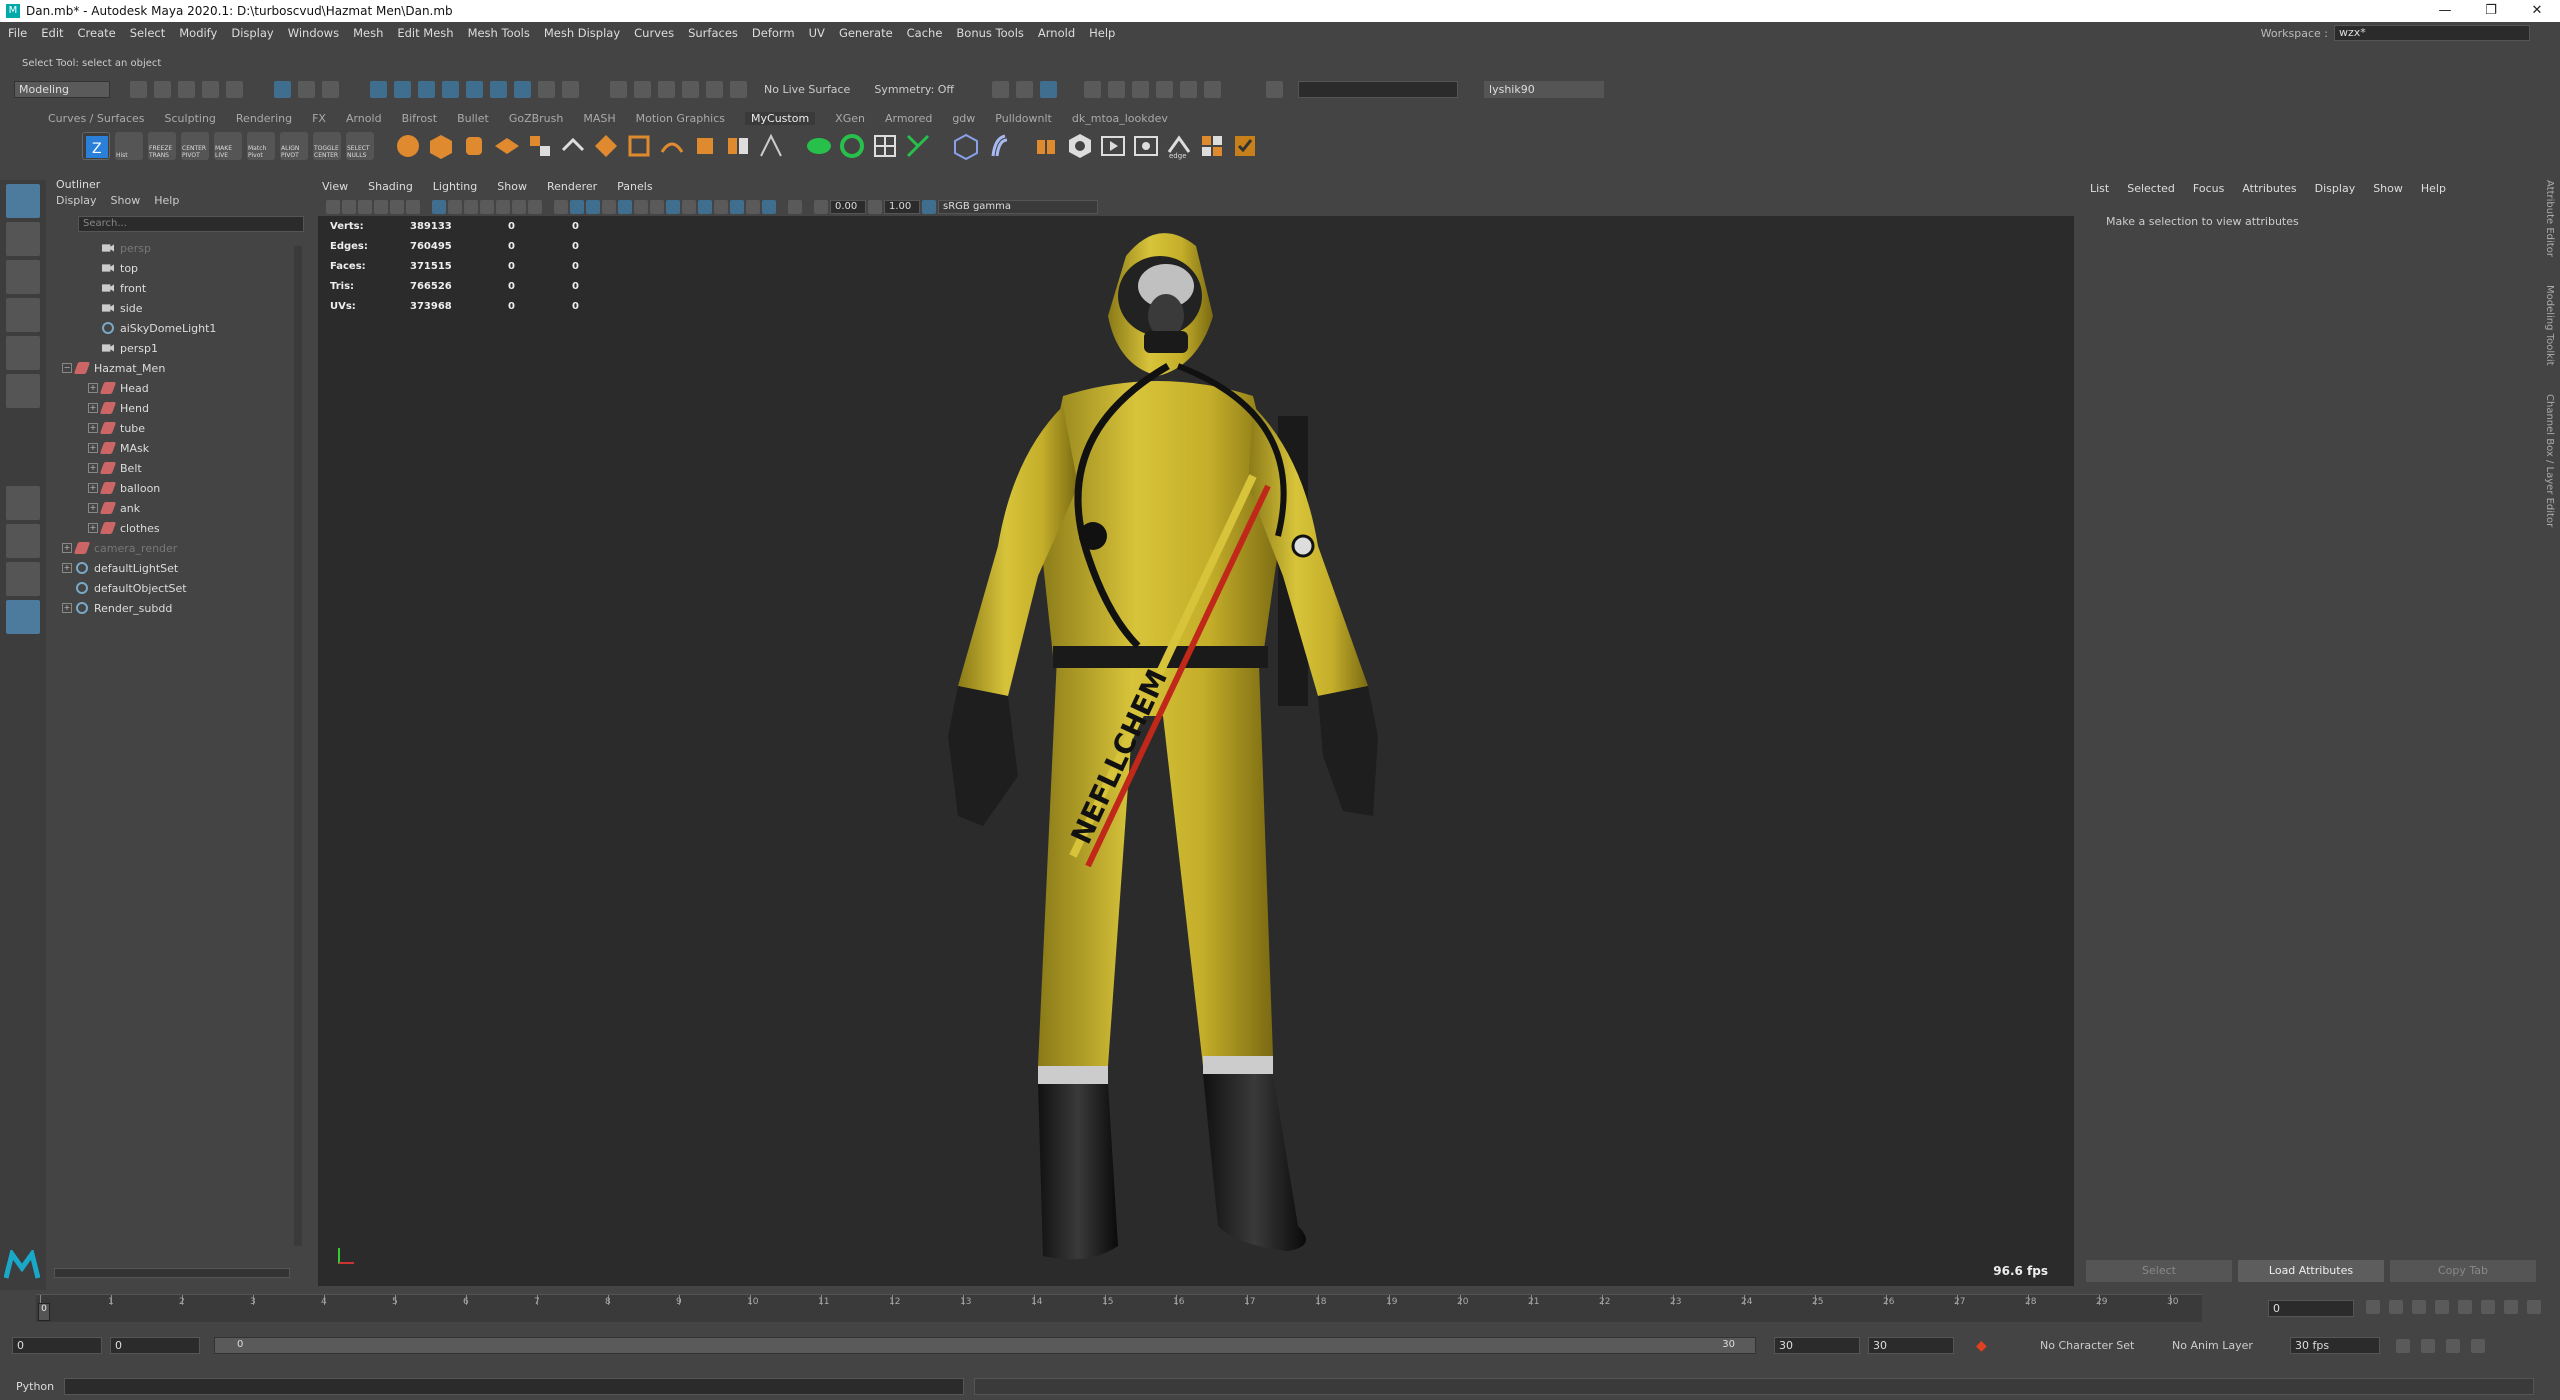 Image resolution: width=2560 pixels, height=1400 pixels. I want to click on fps-dropdown: 30 fps, so click(2335, 1345).